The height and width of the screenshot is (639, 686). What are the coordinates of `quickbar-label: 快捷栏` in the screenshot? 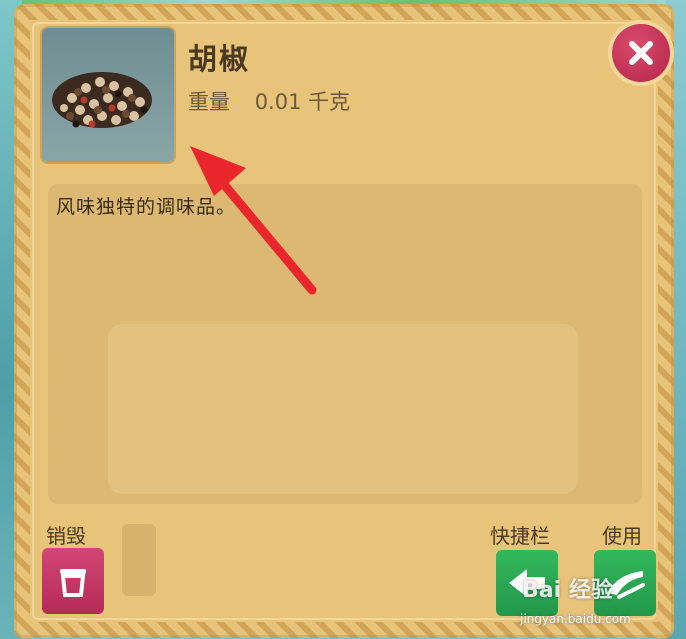 It's located at (520, 536).